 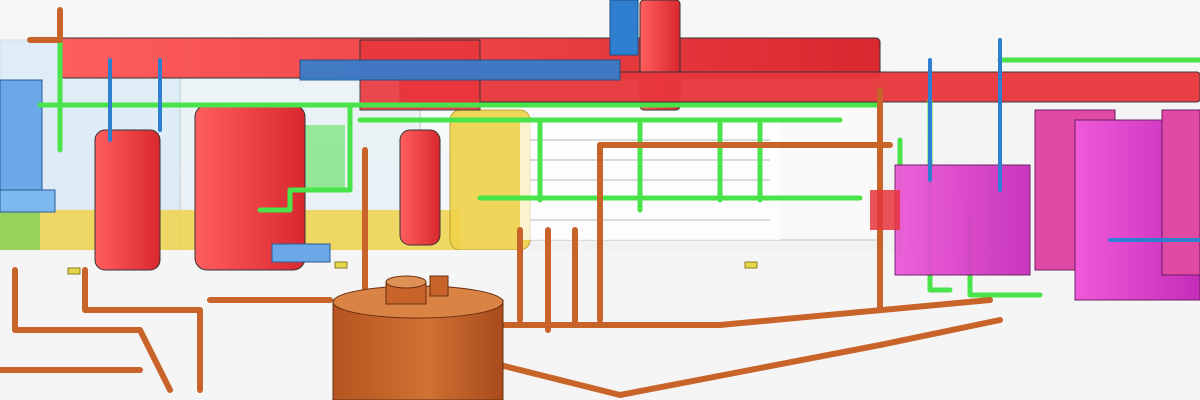 I want to click on duct-blue-left-base, so click(x=28, y=201).